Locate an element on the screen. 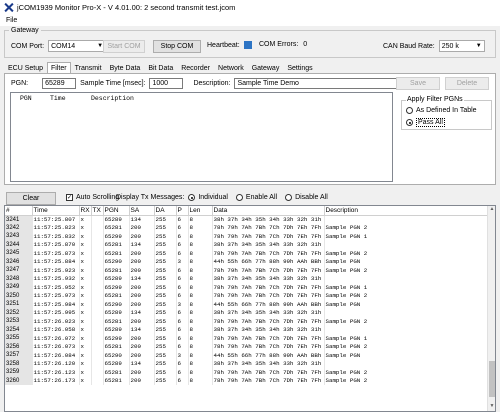  table-cell: 11:57:26.084 is located at coordinates (56, 355).